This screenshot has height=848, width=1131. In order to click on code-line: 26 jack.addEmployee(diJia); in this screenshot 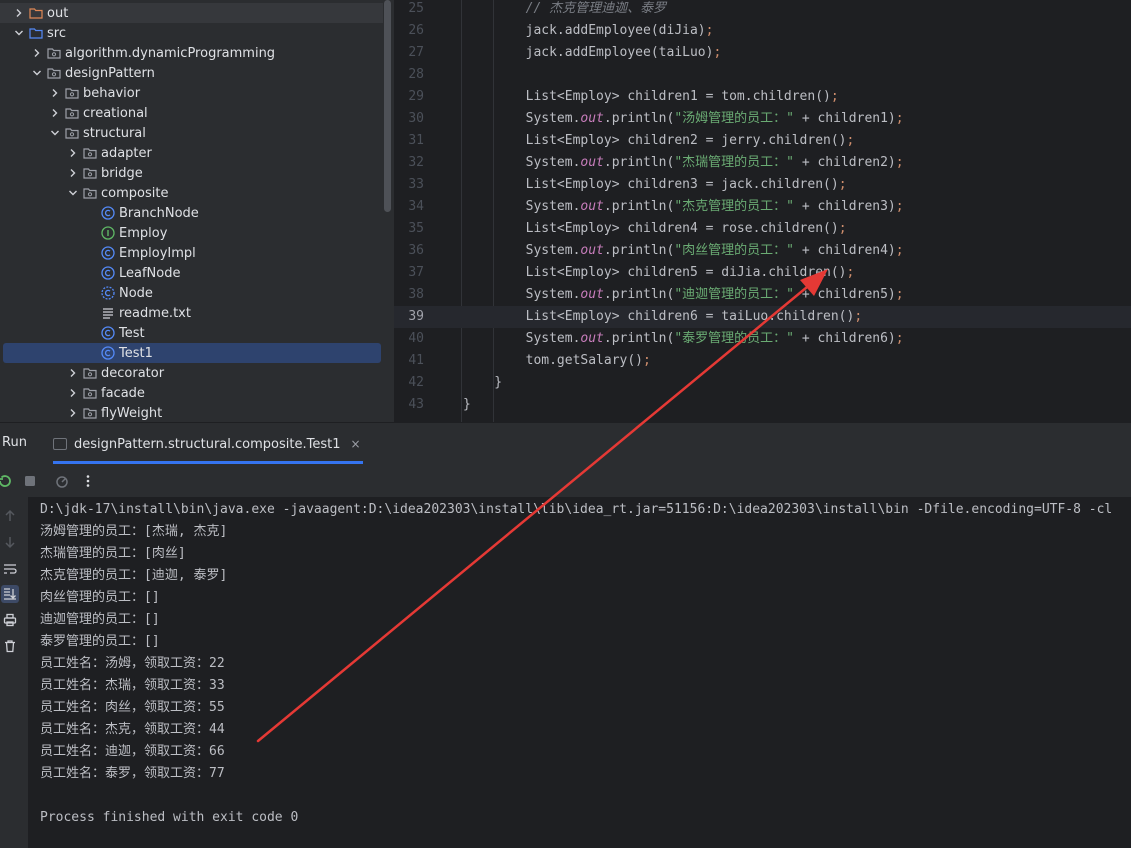, I will do `click(762, 31)`.